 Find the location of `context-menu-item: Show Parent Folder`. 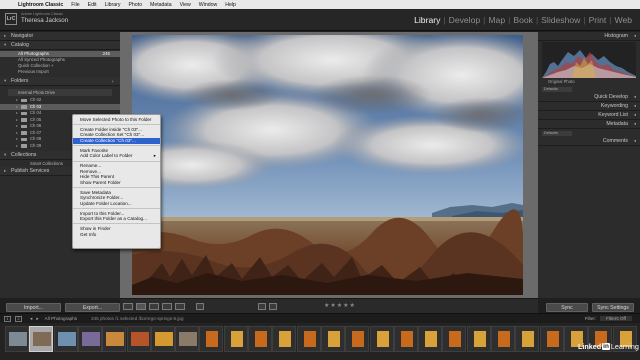

context-menu-item: Show Parent Folder is located at coordinates (116, 183).